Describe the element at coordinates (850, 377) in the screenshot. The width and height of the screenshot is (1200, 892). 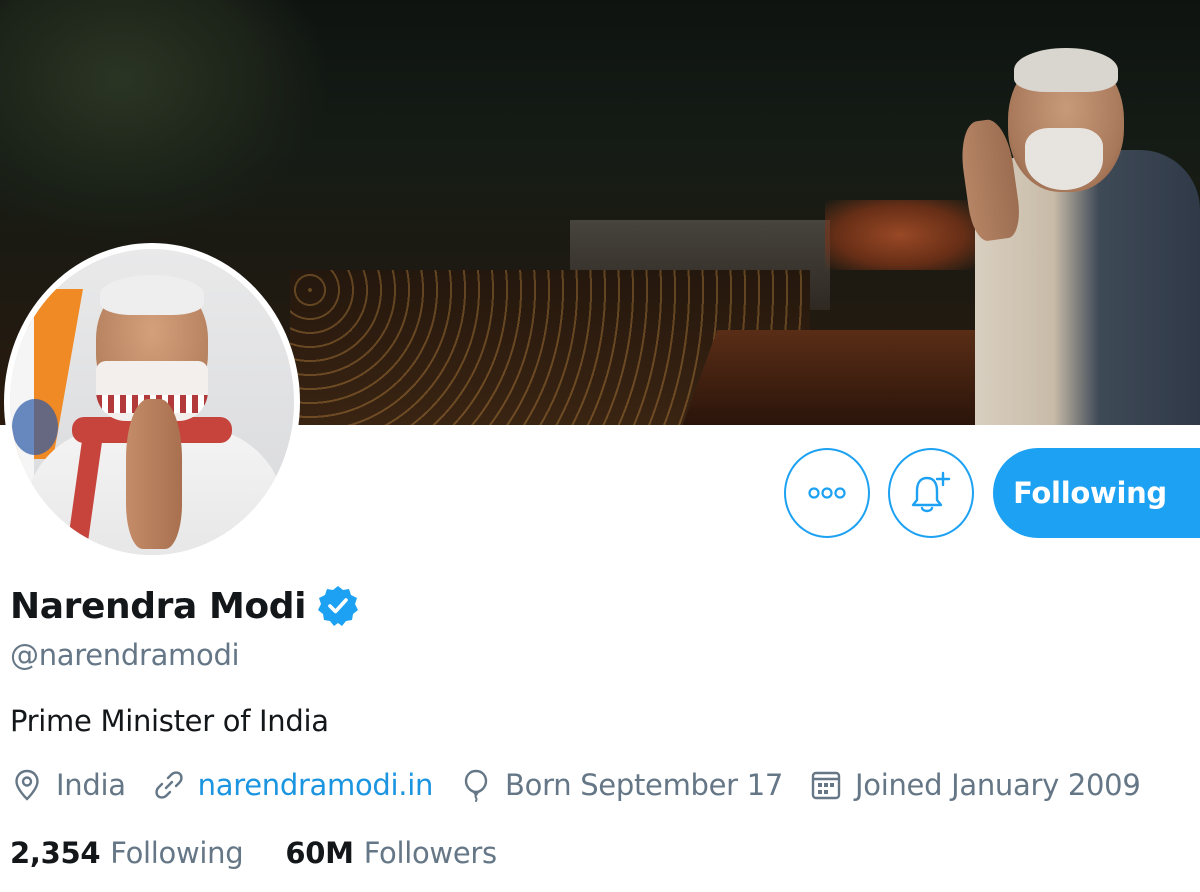
I see `banner-stage` at that location.